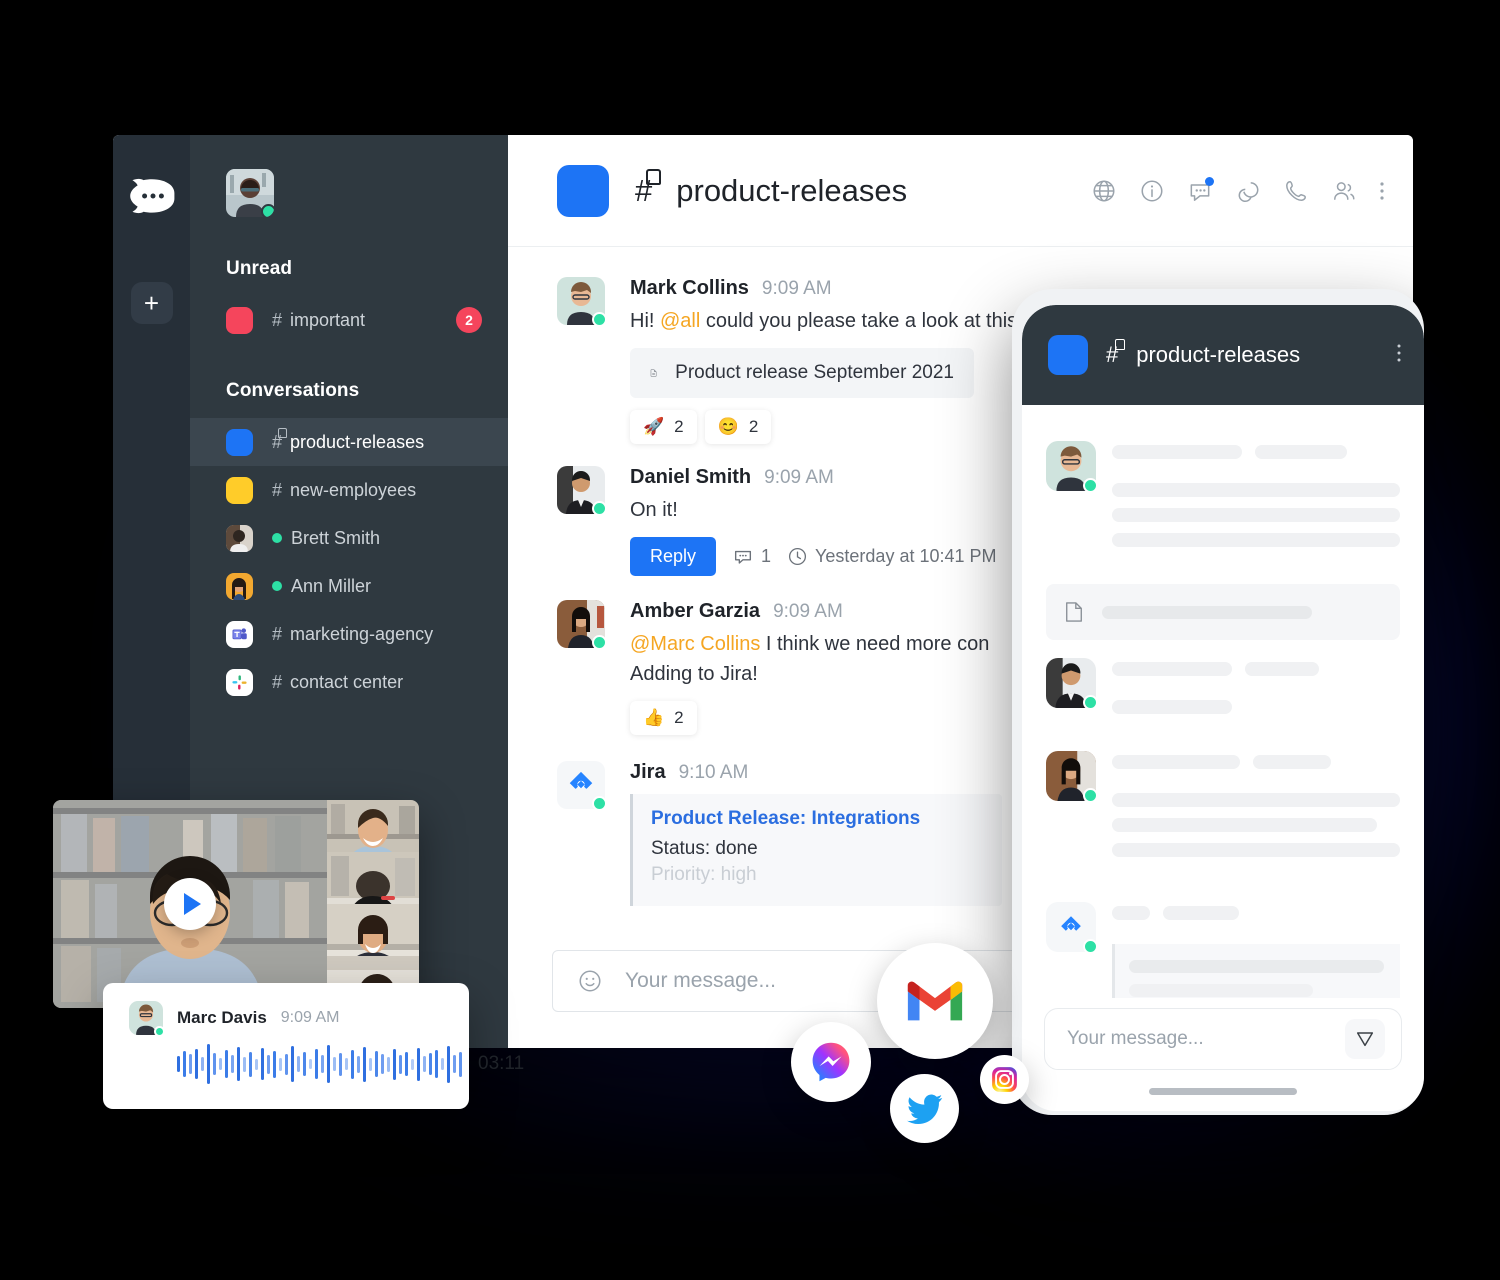  I want to click on globe-icon, so click(1104, 191).